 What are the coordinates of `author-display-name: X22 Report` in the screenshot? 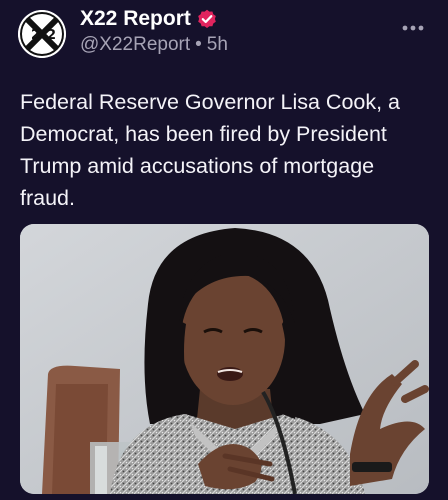 It's located at (135, 19).